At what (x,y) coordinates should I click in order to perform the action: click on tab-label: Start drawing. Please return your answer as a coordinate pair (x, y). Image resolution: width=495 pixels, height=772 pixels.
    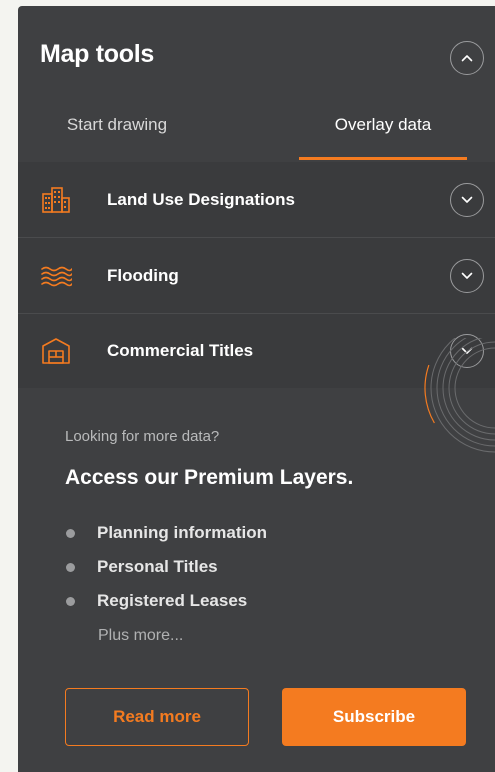
    Looking at the image, I should click on (117, 124).